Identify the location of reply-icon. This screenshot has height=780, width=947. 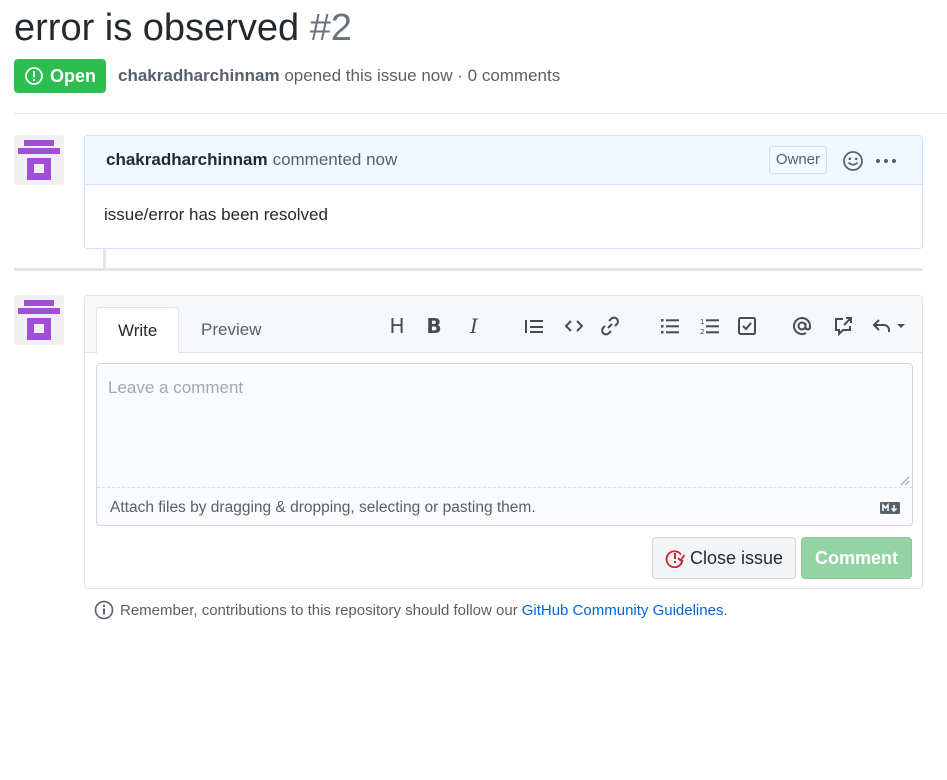
(888, 325).